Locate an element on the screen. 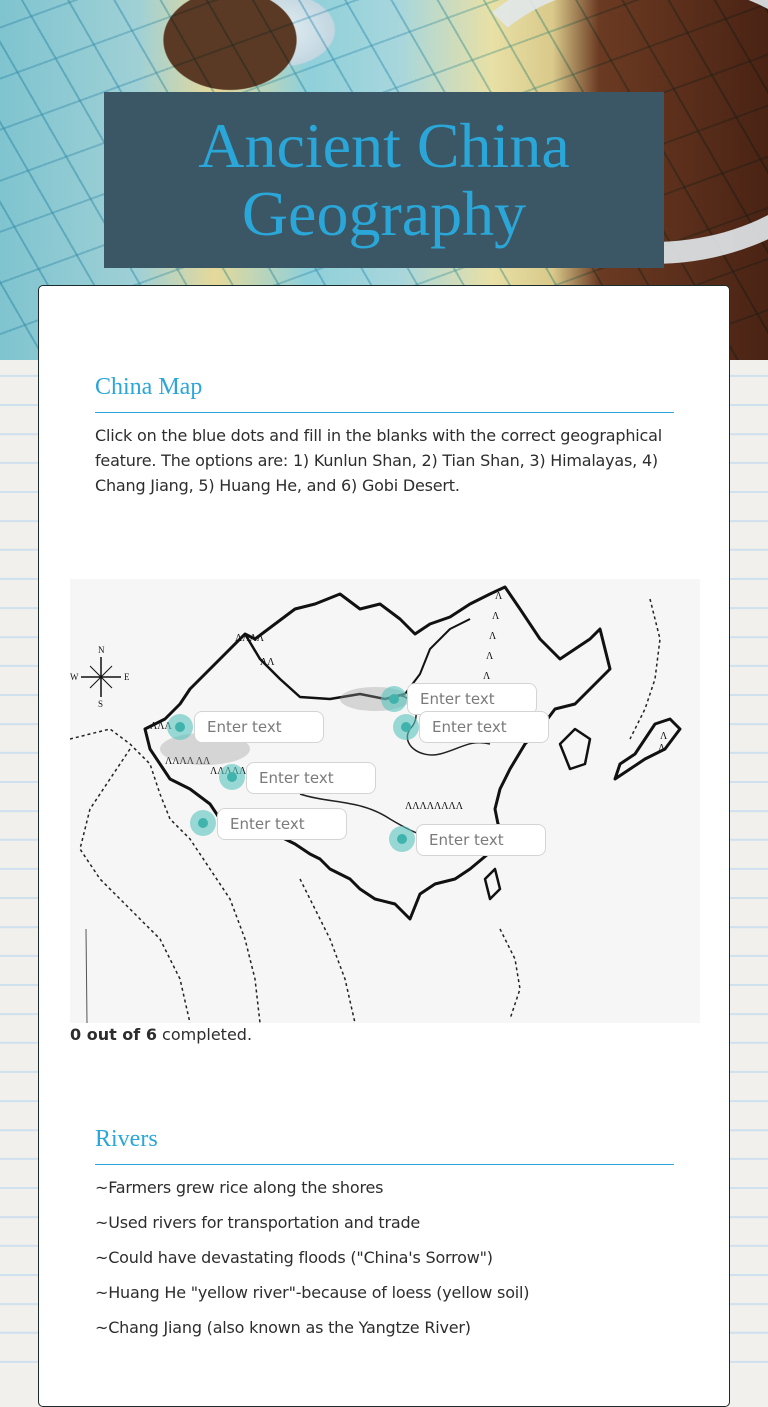  section-heading-china-map: China Map is located at coordinates (149, 387).